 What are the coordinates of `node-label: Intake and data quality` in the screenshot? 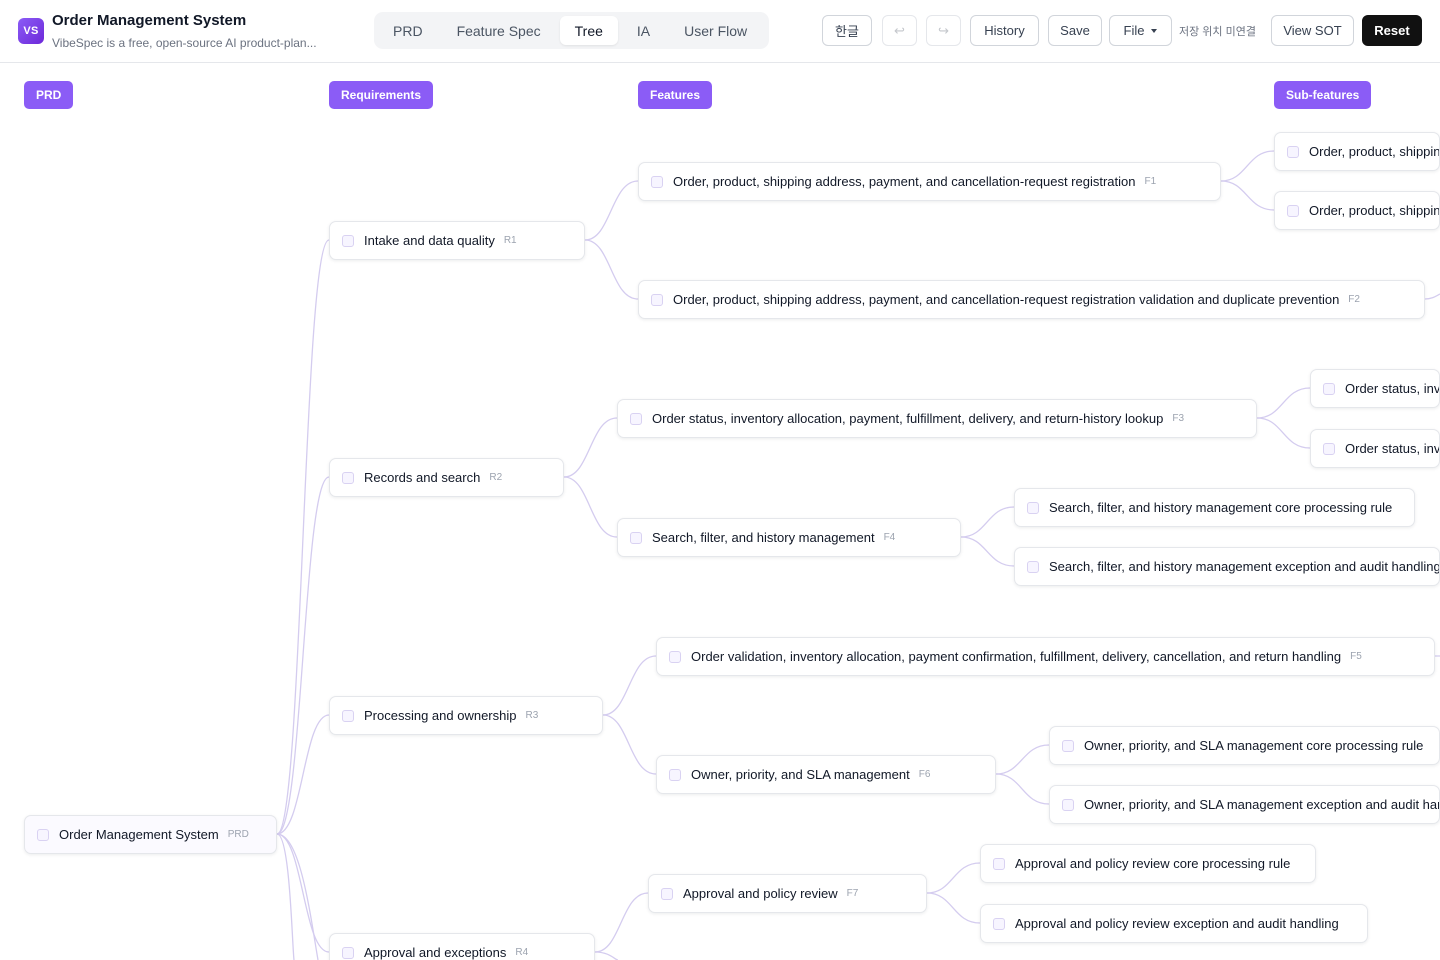 It's located at (429, 240).